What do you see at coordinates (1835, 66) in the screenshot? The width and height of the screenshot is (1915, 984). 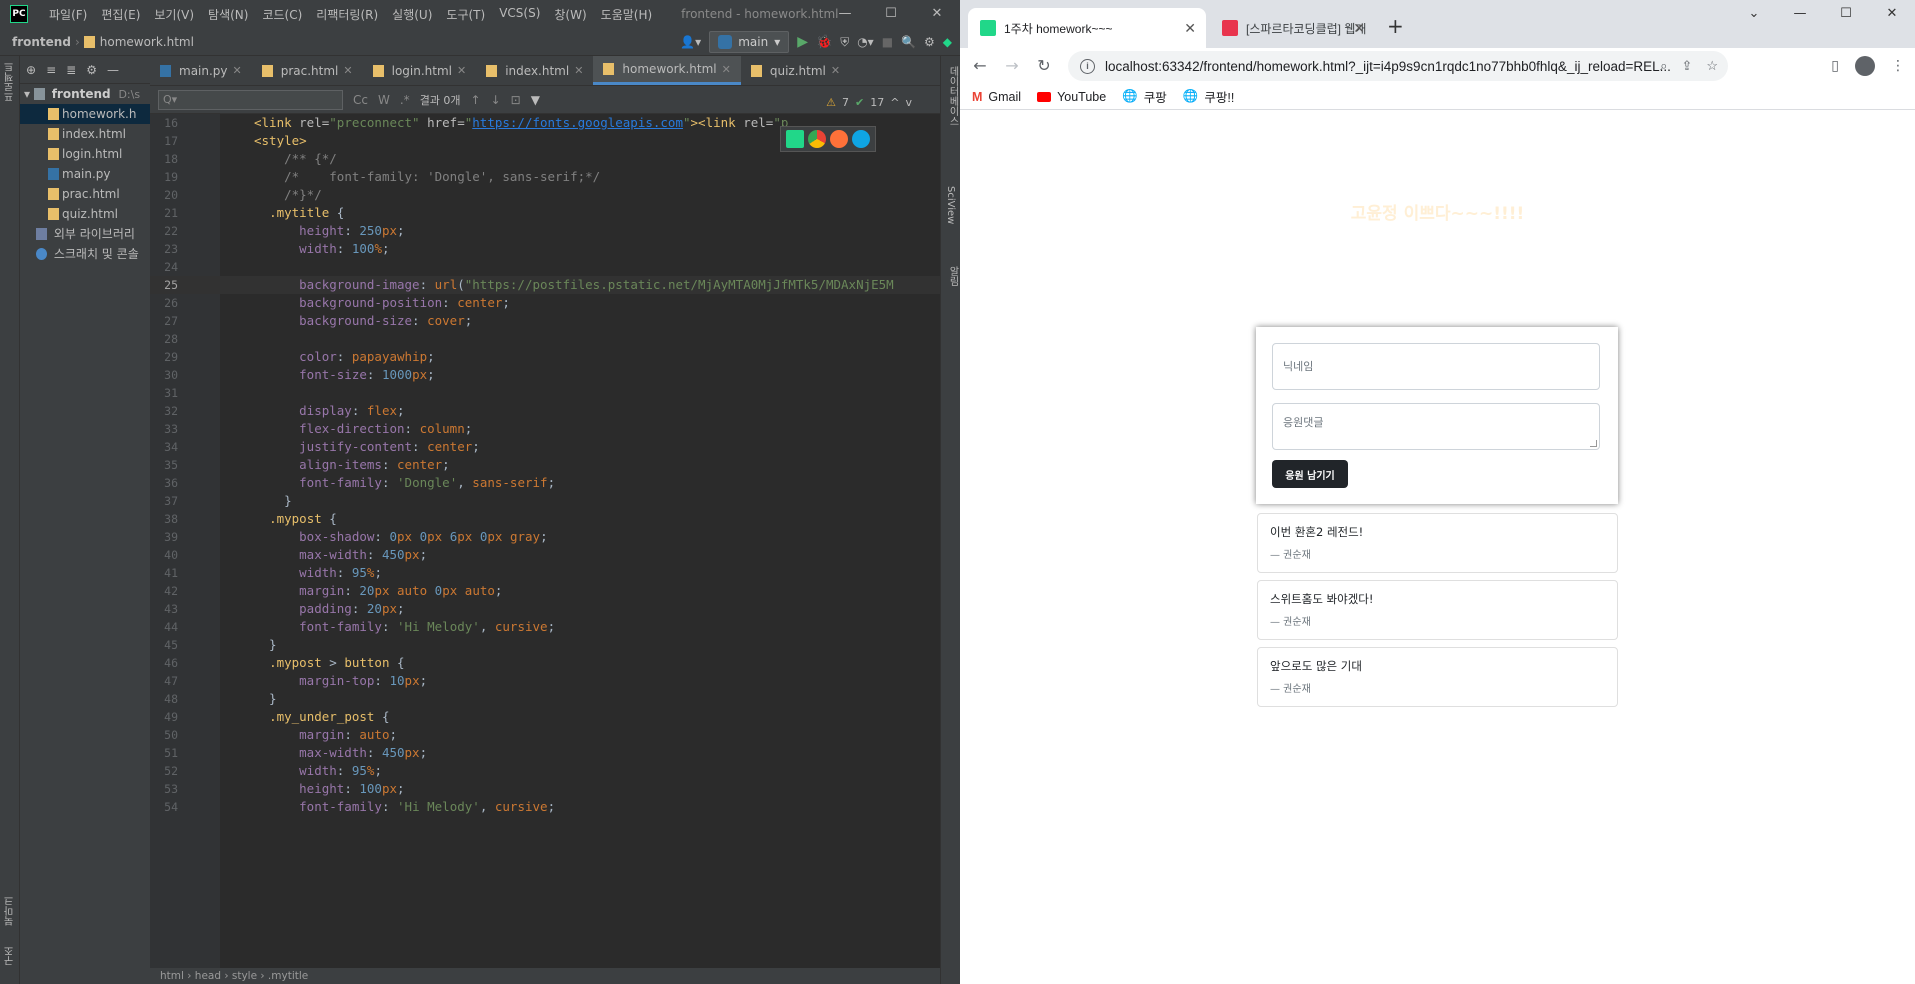 I see `side-panel-icon: ▯` at bounding box center [1835, 66].